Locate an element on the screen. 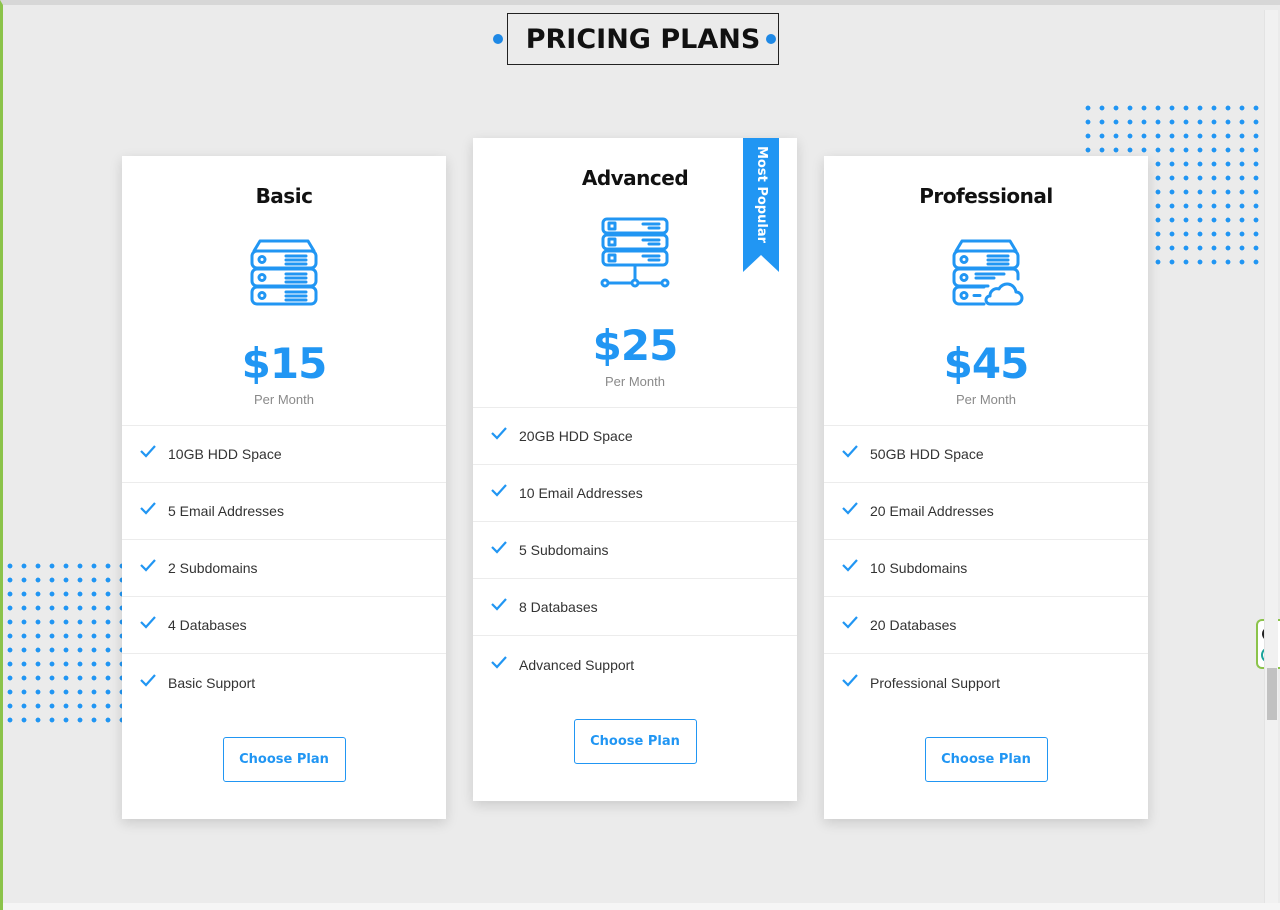 This screenshot has height=910, width=1280. list-item: 50GB HDD Space is located at coordinates (986, 454).